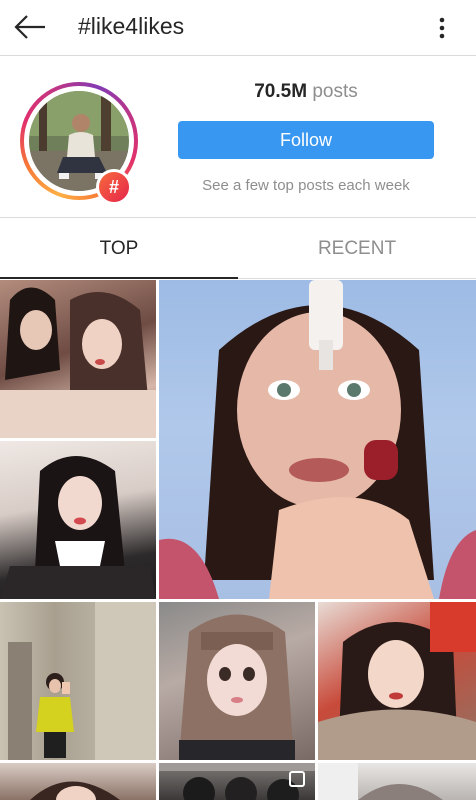 This screenshot has width=476, height=800. Describe the element at coordinates (335, 91) in the screenshot. I see `post-count-unit: posts` at that location.